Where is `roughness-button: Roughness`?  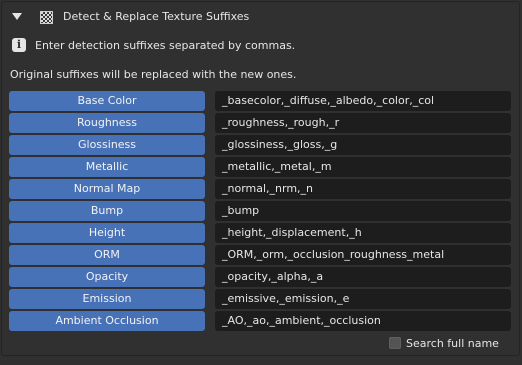
roughness-button: Roughness is located at coordinates (107, 123).